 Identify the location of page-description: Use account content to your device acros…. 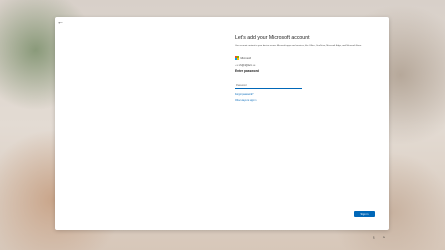
(298, 46).